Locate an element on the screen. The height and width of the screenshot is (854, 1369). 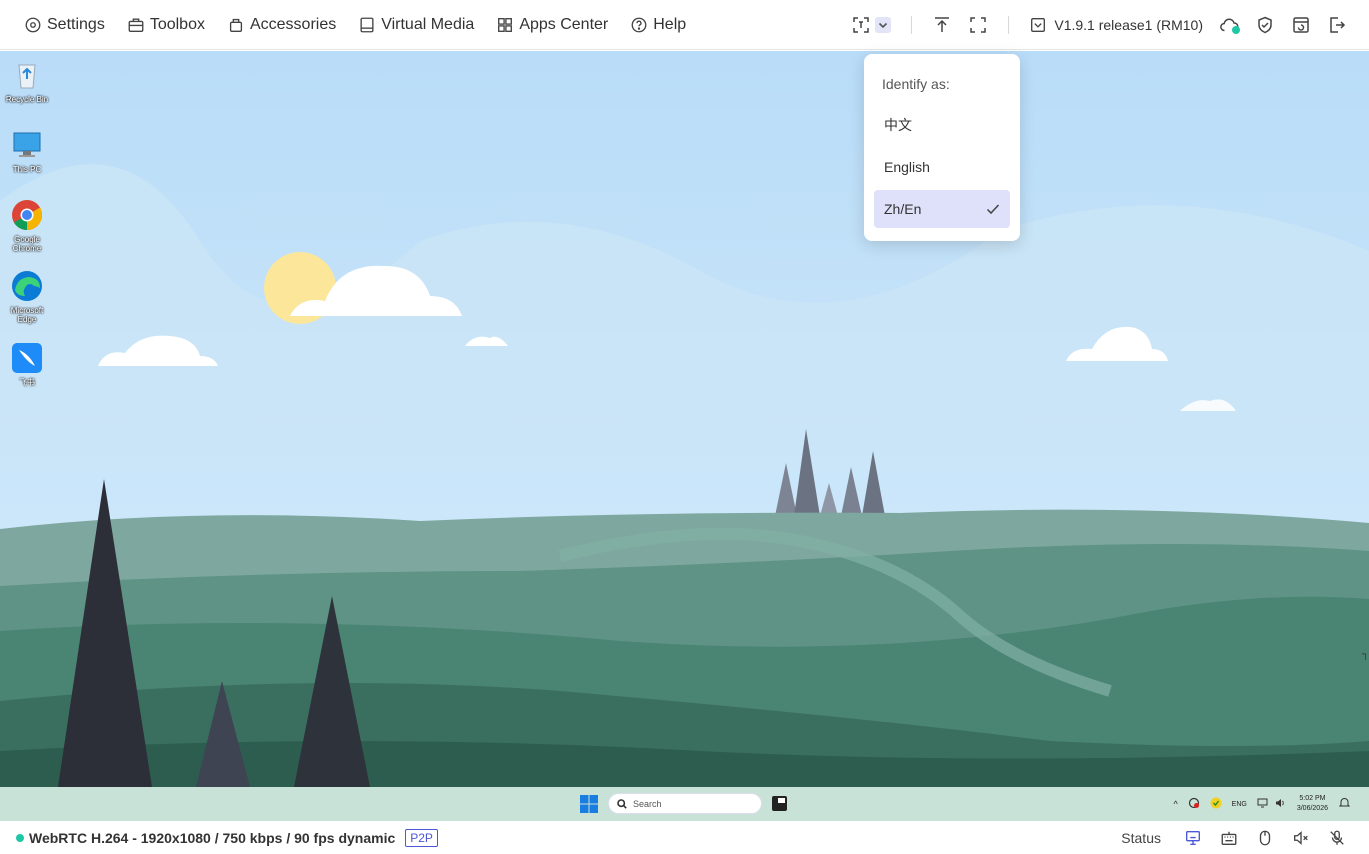
menu-virtual-media: Virtual Media is located at coordinates (416, 25).